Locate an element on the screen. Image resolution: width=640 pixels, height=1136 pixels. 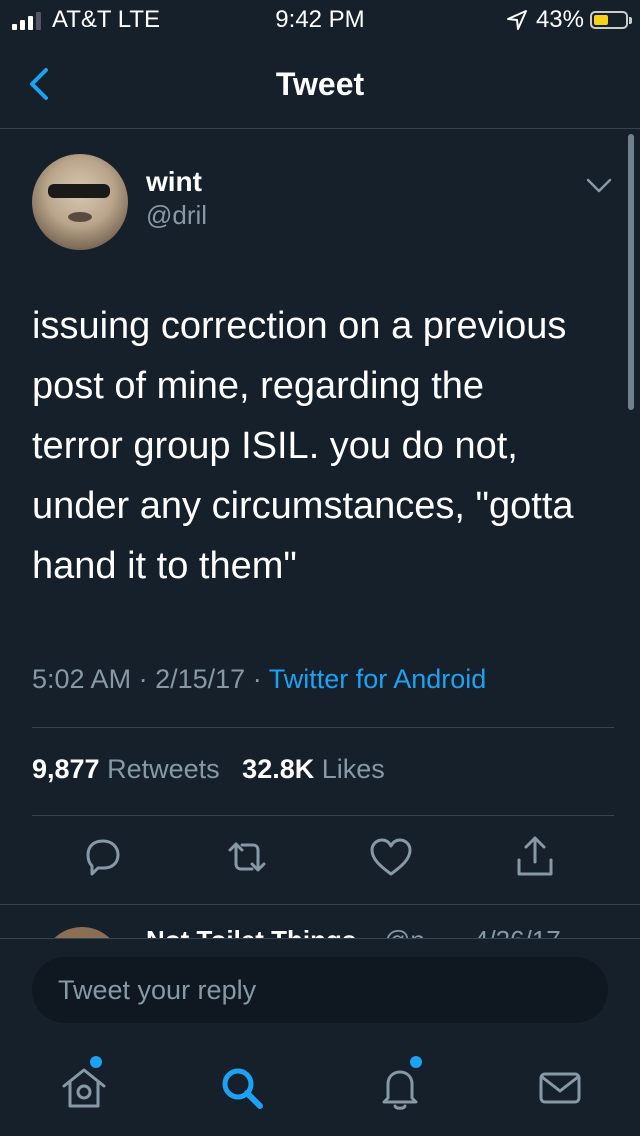
tweet-meta: 5:02 AM · 2/15/17 · Twitter for Android is located at coordinates (259, 679).